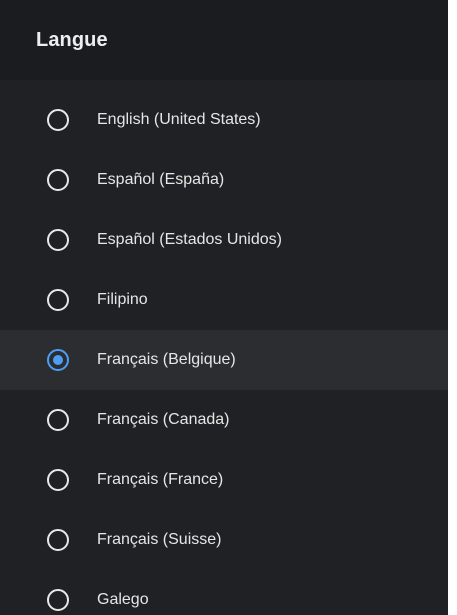 Image resolution: width=457 pixels, height=615 pixels. What do you see at coordinates (161, 179) in the screenshot?
I see `language-label: Español (España)` at bounding box center [161, 179].